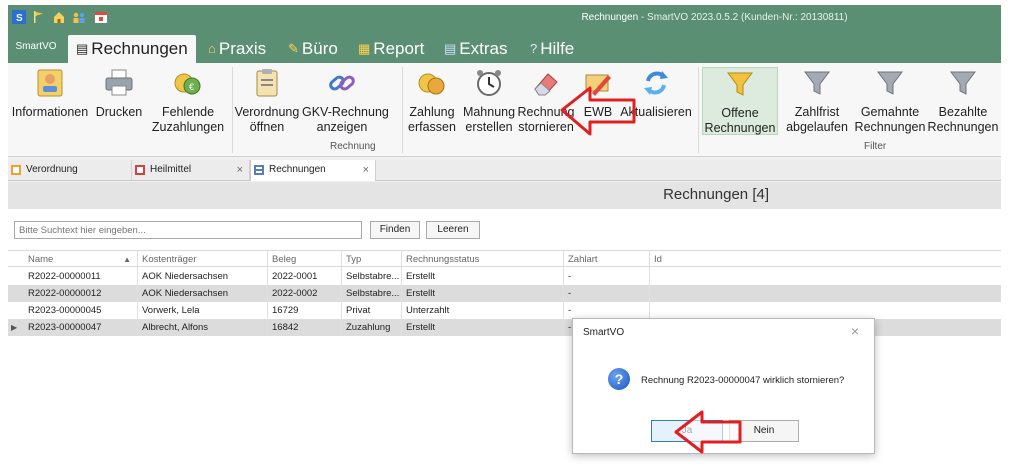  What do you see at coordinates (546, 101) in the screenshot?
I see `rechnung-stornieren-button: Rechnung stornieren` at bounding box center [546, 101].